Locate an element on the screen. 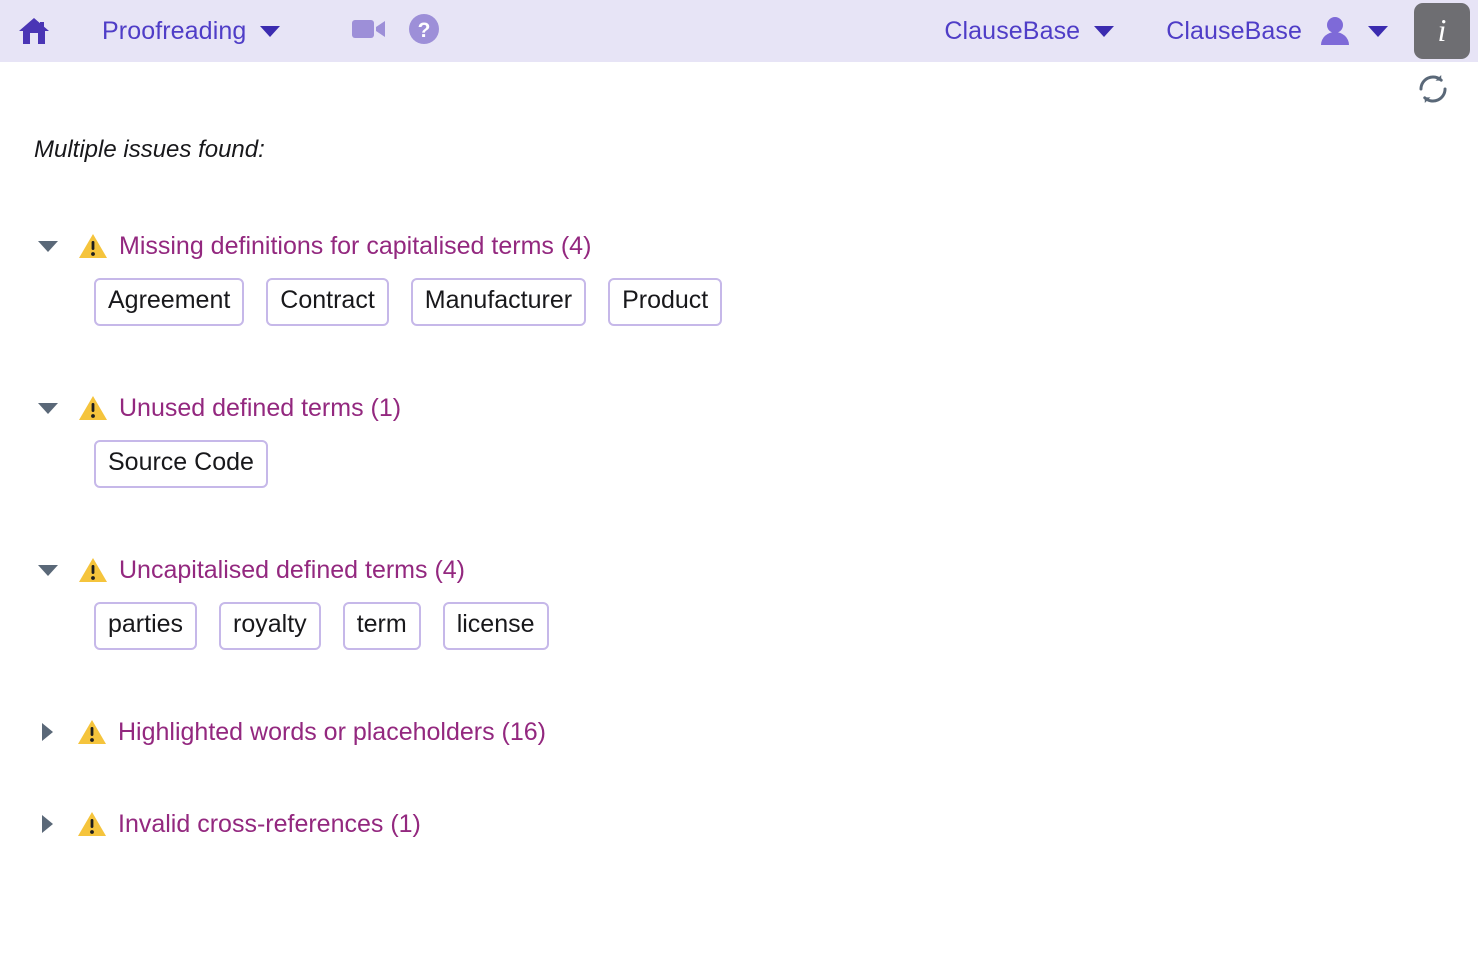 The width and height of the screenshot is (1478, 966). header-right-cluster: ClauseBase ClauseBase i is located at coordinates (1211, 31).